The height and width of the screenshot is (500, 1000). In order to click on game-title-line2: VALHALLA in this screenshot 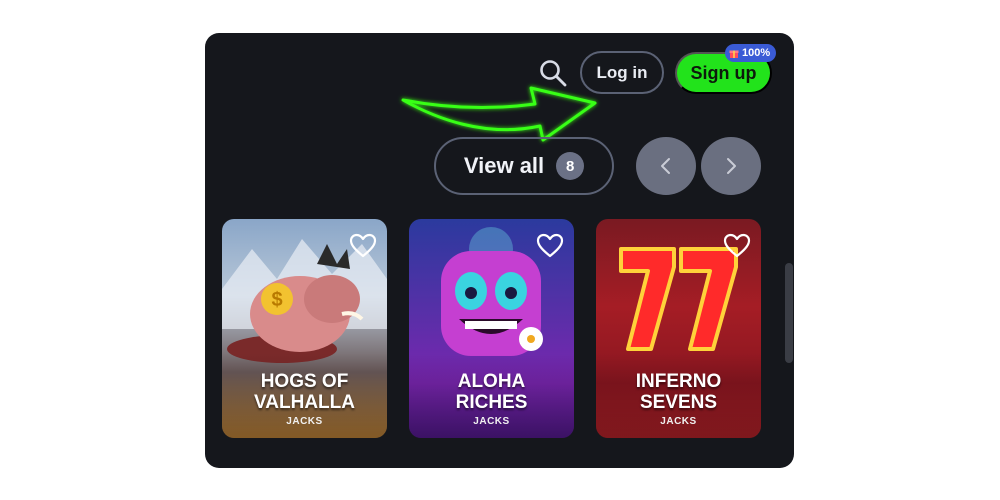, I will do `click(304, 402)`.